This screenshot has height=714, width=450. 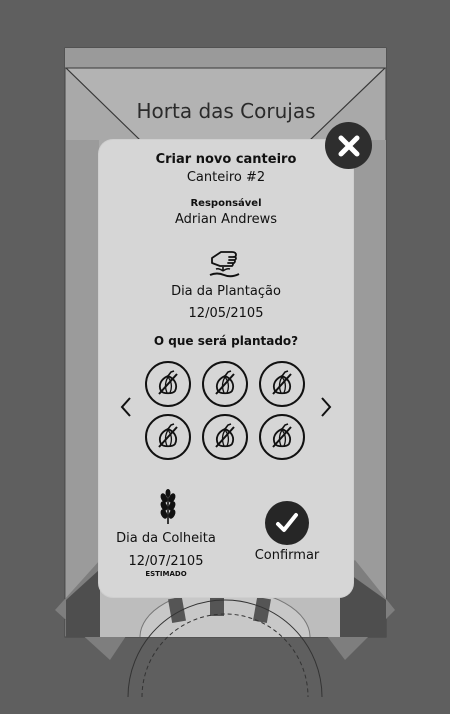 What do you see at coordinates (126, 407) in the screenshot?
I see `chevron-left-icon` at bounding box center [126, 407].